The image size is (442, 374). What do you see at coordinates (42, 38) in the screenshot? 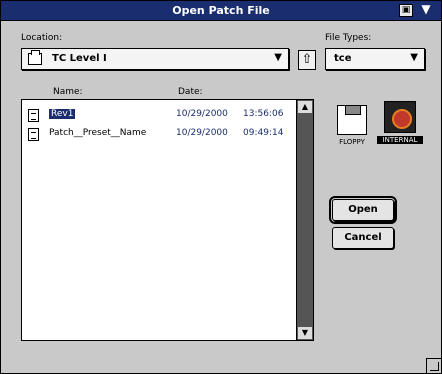
I see `location-label: Location:` at bounding box center [42, 38].